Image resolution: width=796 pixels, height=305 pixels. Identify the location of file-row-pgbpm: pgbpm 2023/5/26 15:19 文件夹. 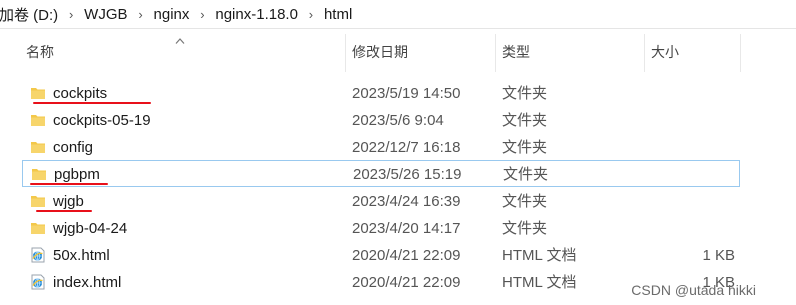
(381, 173).